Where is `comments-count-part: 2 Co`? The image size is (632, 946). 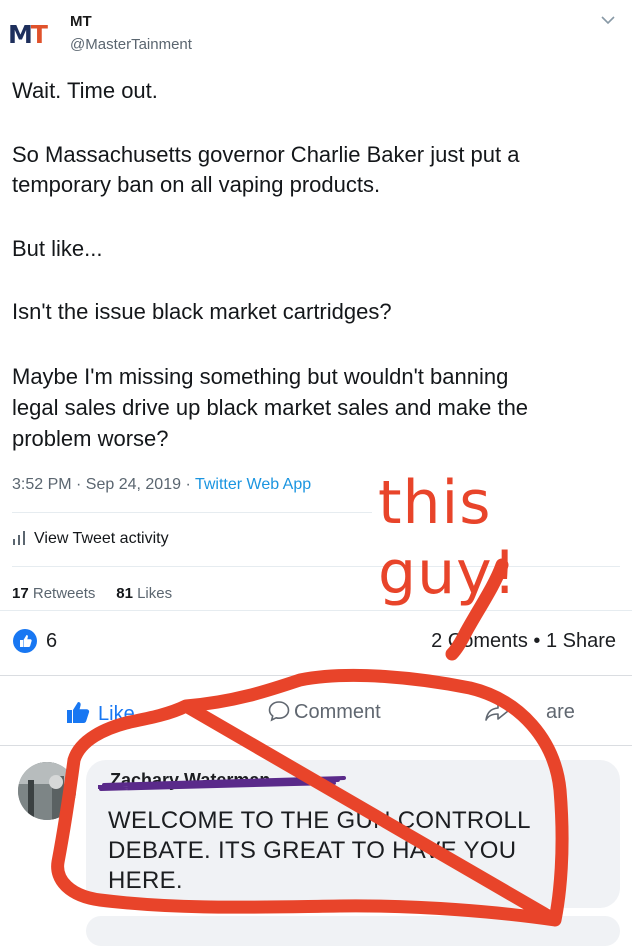
comments-count-part: 2 Co is located at coordinates (452, 641).